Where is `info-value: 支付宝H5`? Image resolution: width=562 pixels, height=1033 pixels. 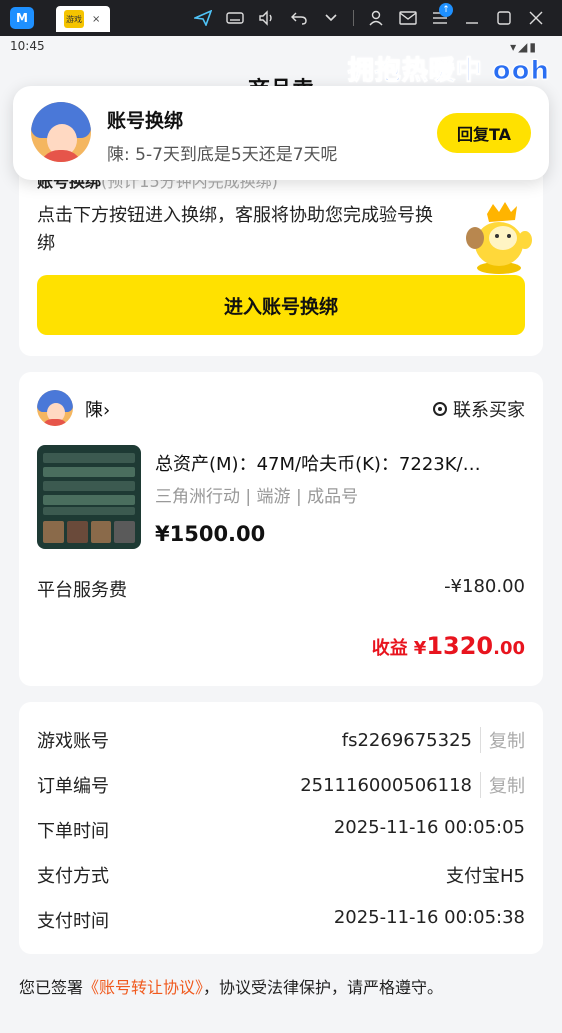
info-value: 支付宝H5 is located at coordinates (485, 876).